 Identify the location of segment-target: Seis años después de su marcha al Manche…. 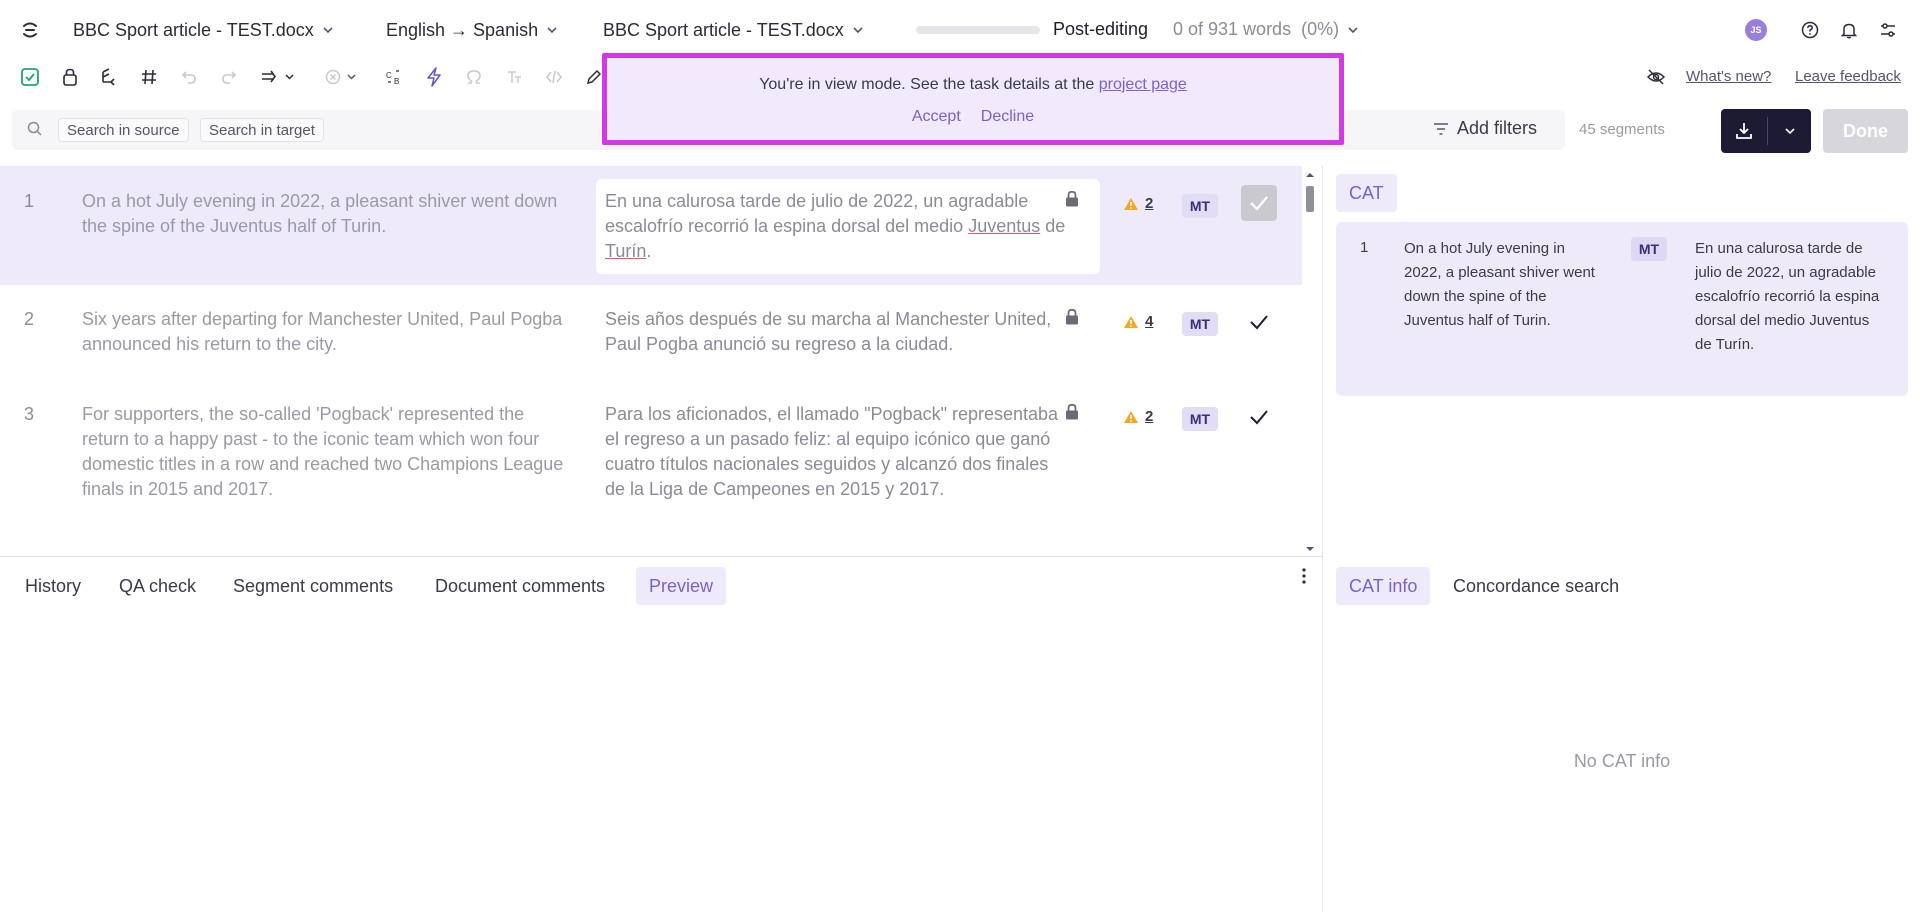
(839, 332).